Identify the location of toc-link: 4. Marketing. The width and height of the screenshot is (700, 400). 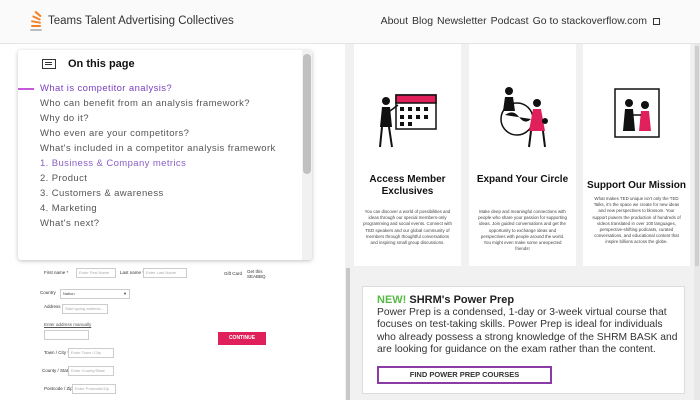
(170, 209).